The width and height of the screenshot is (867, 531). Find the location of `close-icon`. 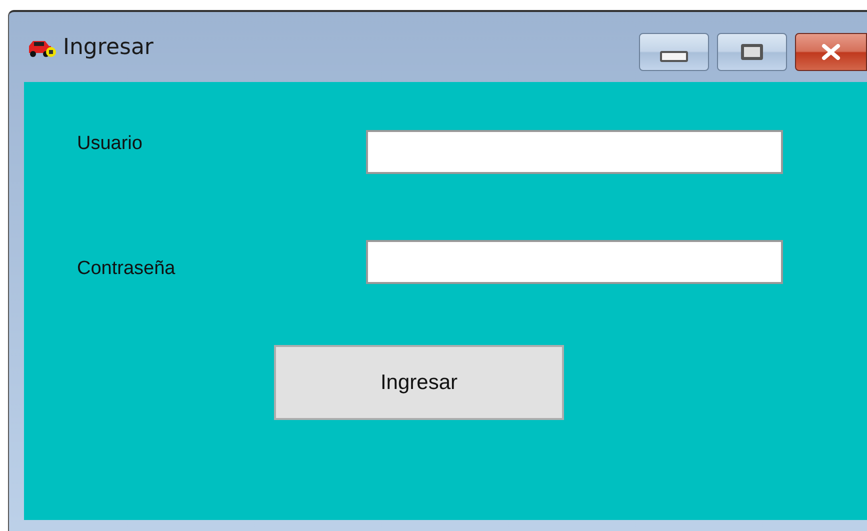

close-icon is located at coordinates (831, 52).